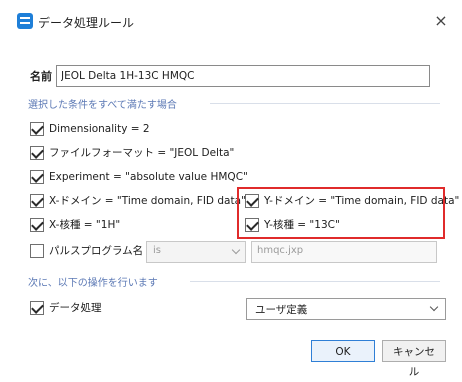 The image size is (462, 382). What do you see at coordinates (37, 177) in the screenshot?
I see `checkbox-experiment` at bounding box center [37, 177].